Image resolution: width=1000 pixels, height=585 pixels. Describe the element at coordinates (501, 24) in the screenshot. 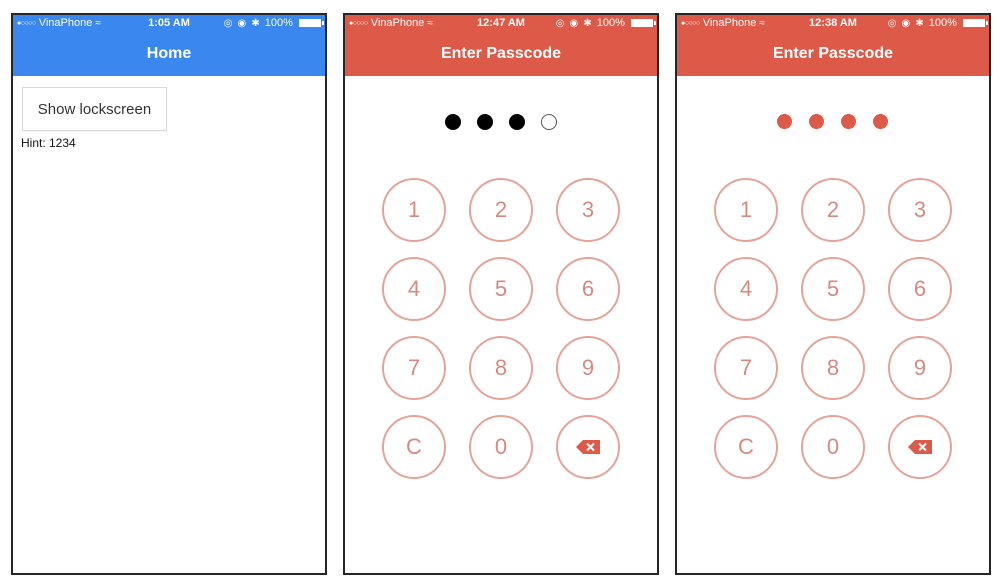

I see `status-bar: ●○○○○ VinaPhone ≈ 12:47 AM ◎ ◉ ✱ 100%` at that location.